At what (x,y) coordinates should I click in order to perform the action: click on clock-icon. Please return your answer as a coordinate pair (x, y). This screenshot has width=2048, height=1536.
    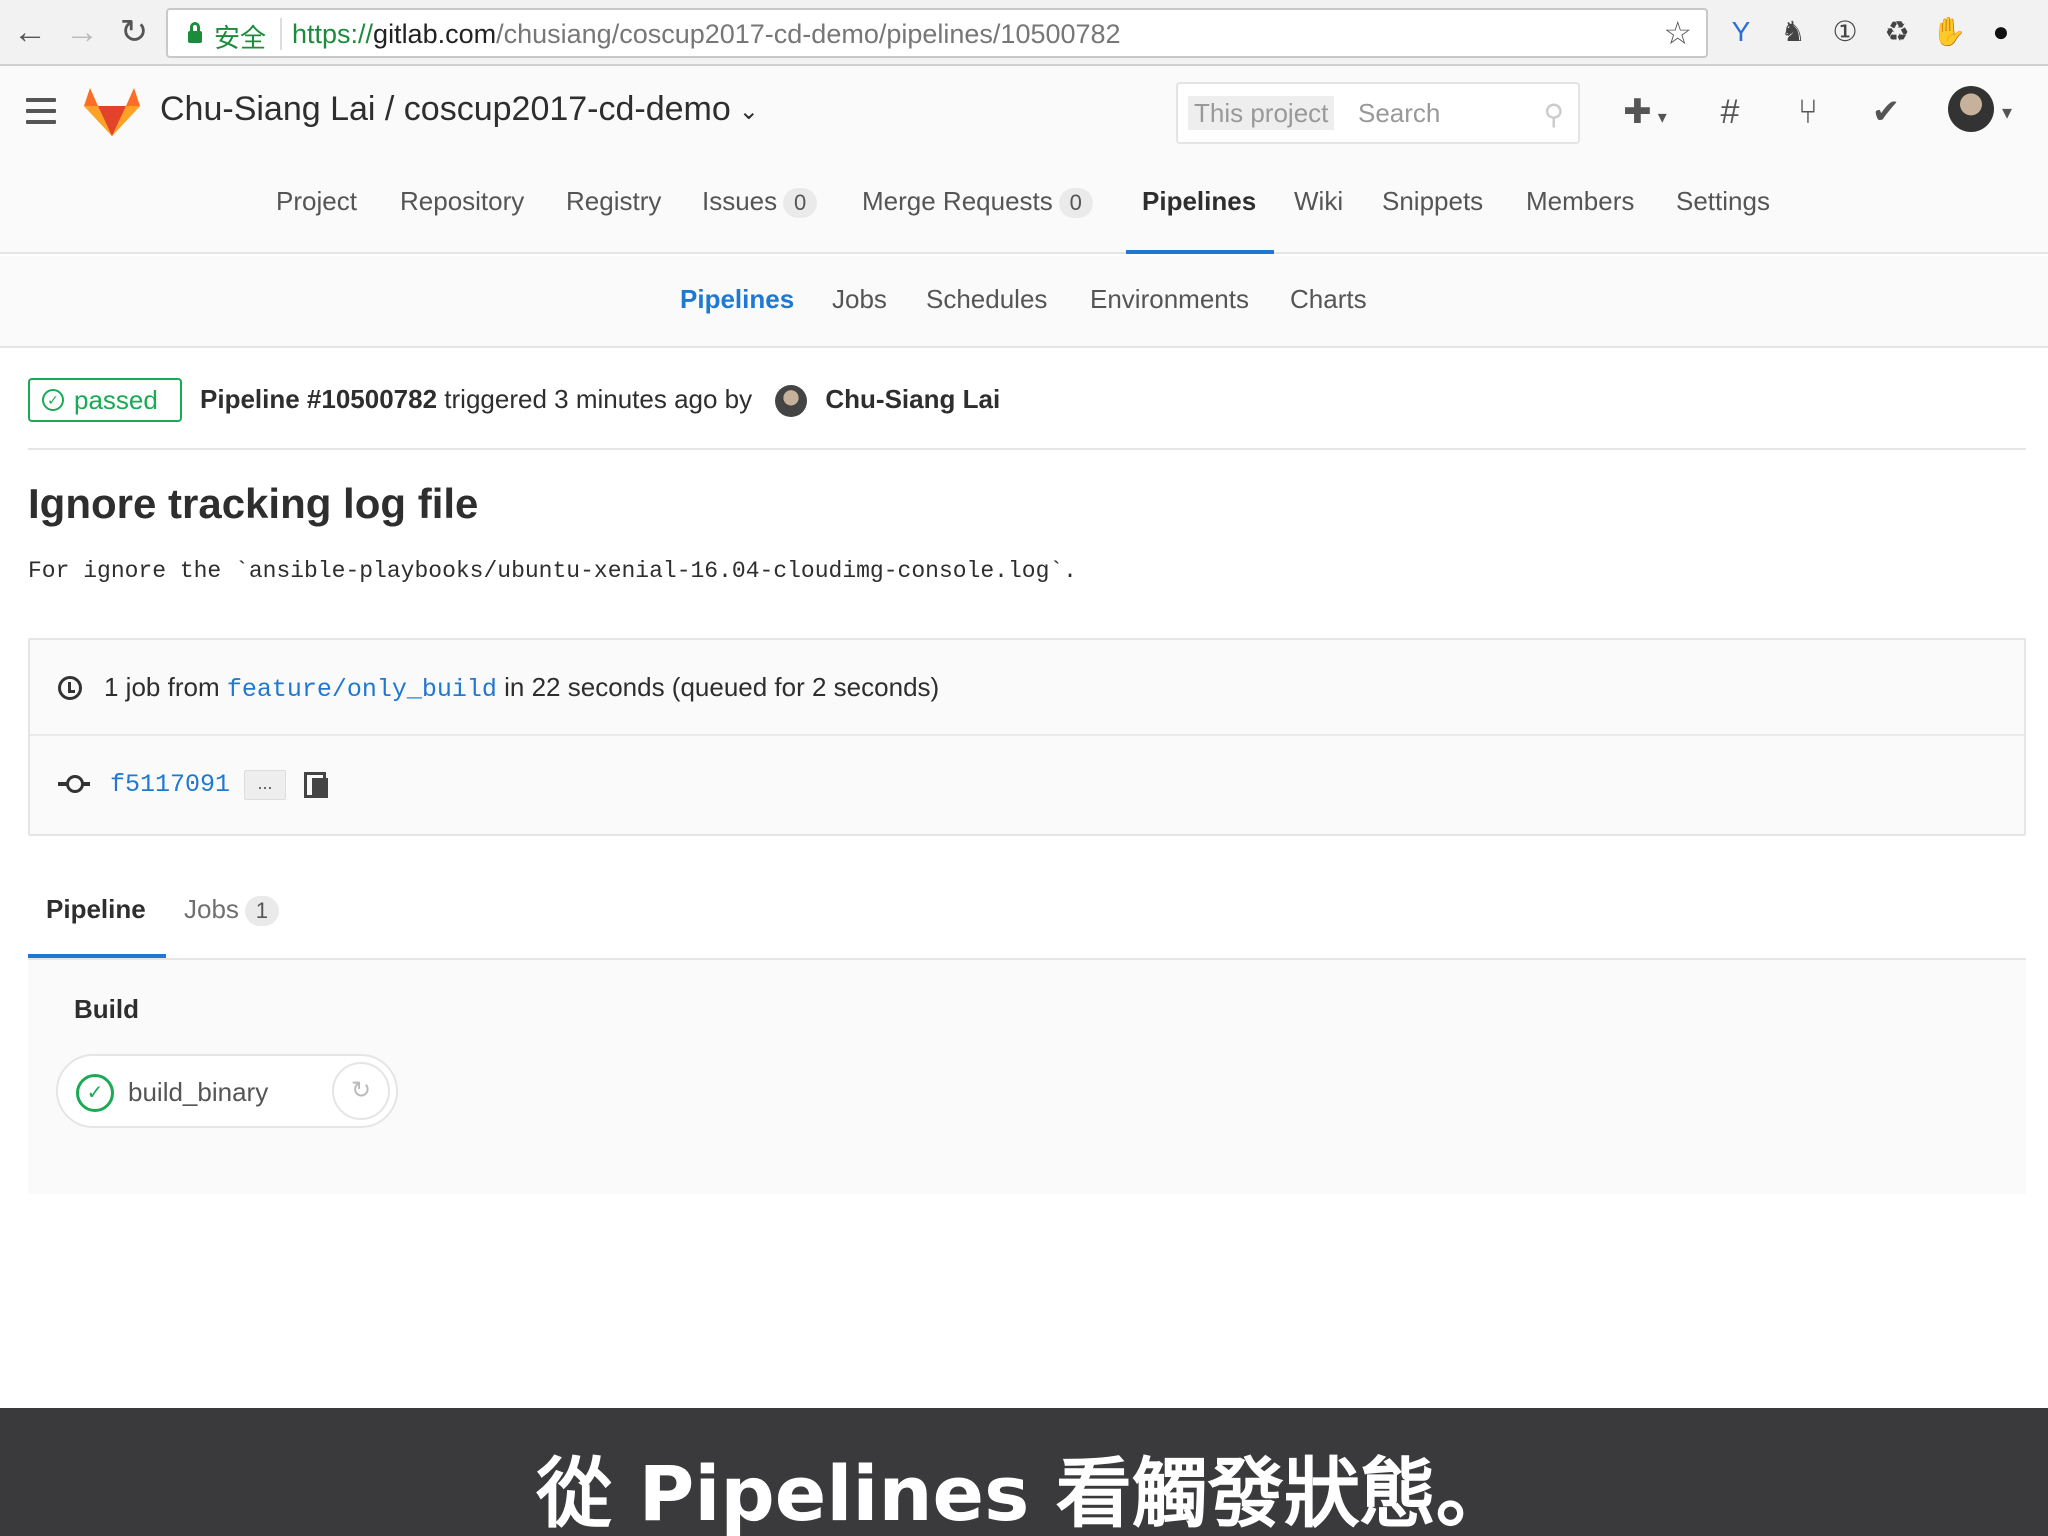
    Looking at the image, I should click on (70, 688).